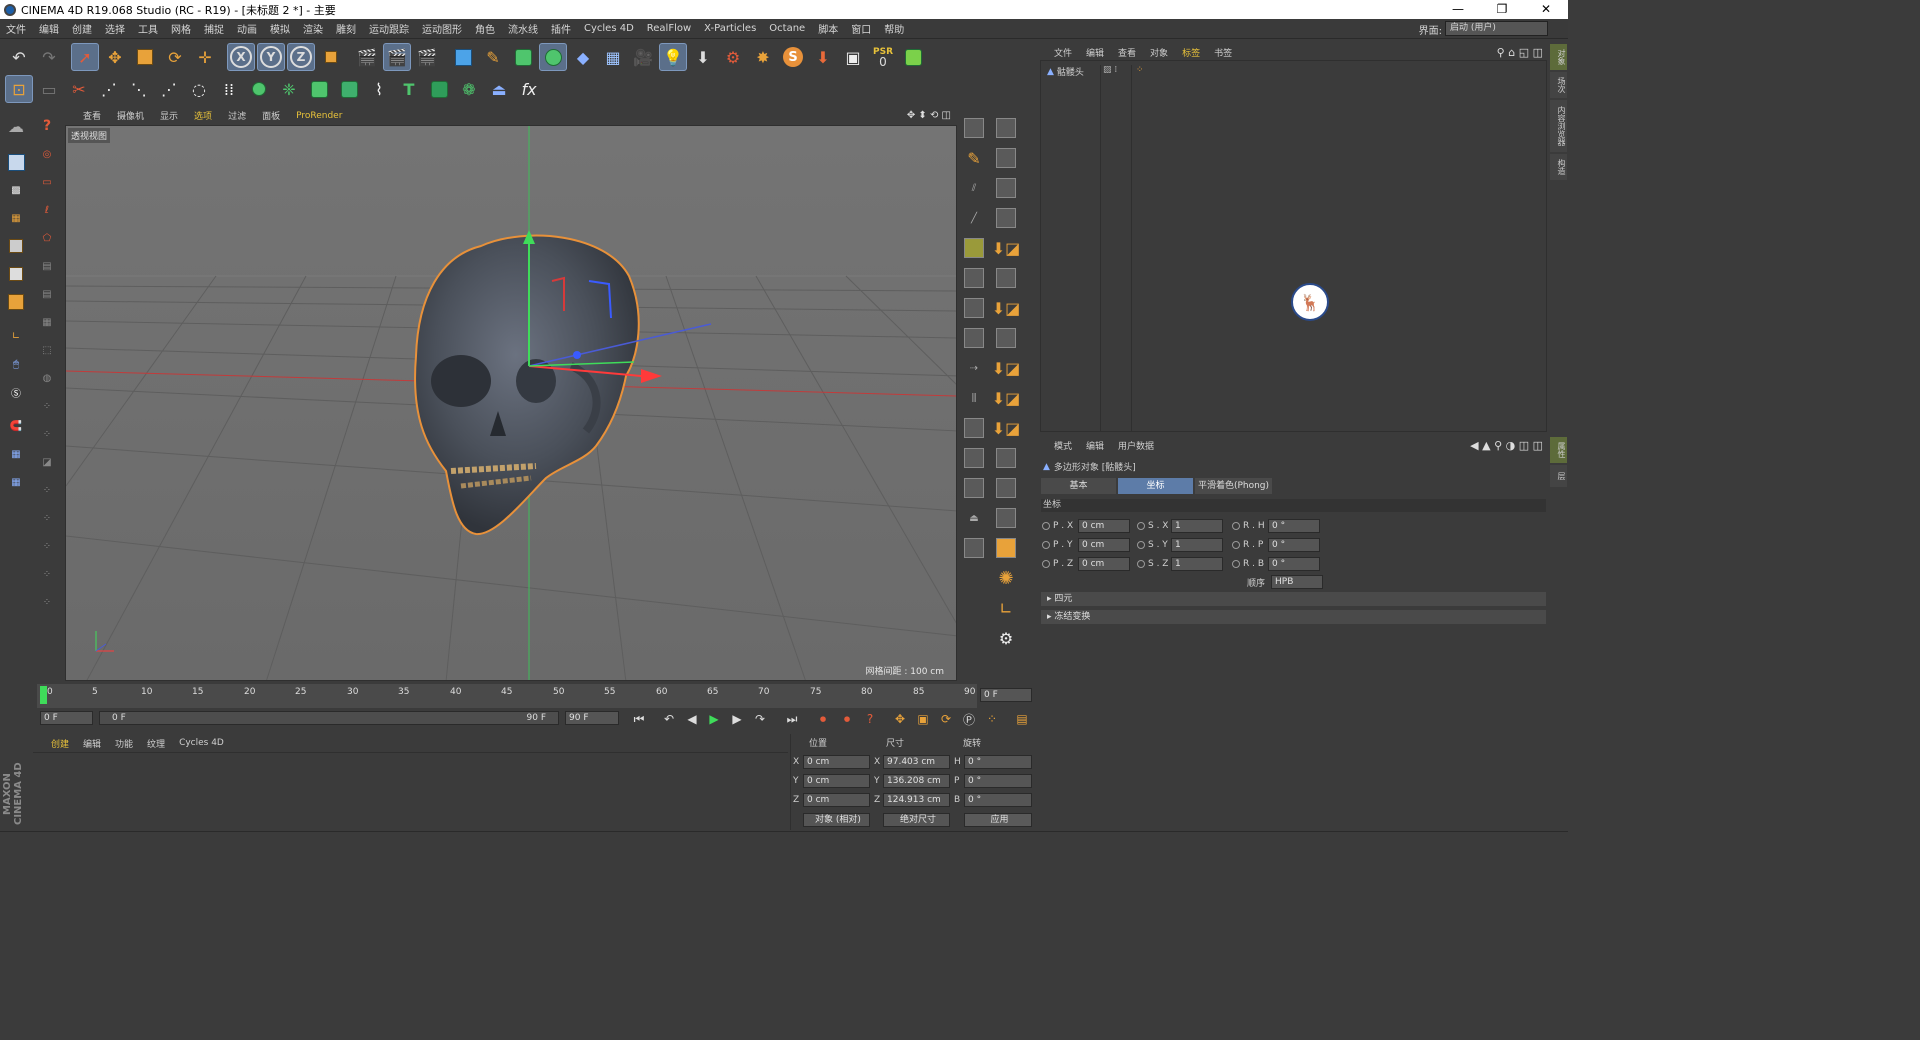 This screenshot has width=1920, height=1040. What do you see at coordinates (1006, 548) in the screenshot?
I see `spline-edit-icon` at bounding box center [1006, 548].